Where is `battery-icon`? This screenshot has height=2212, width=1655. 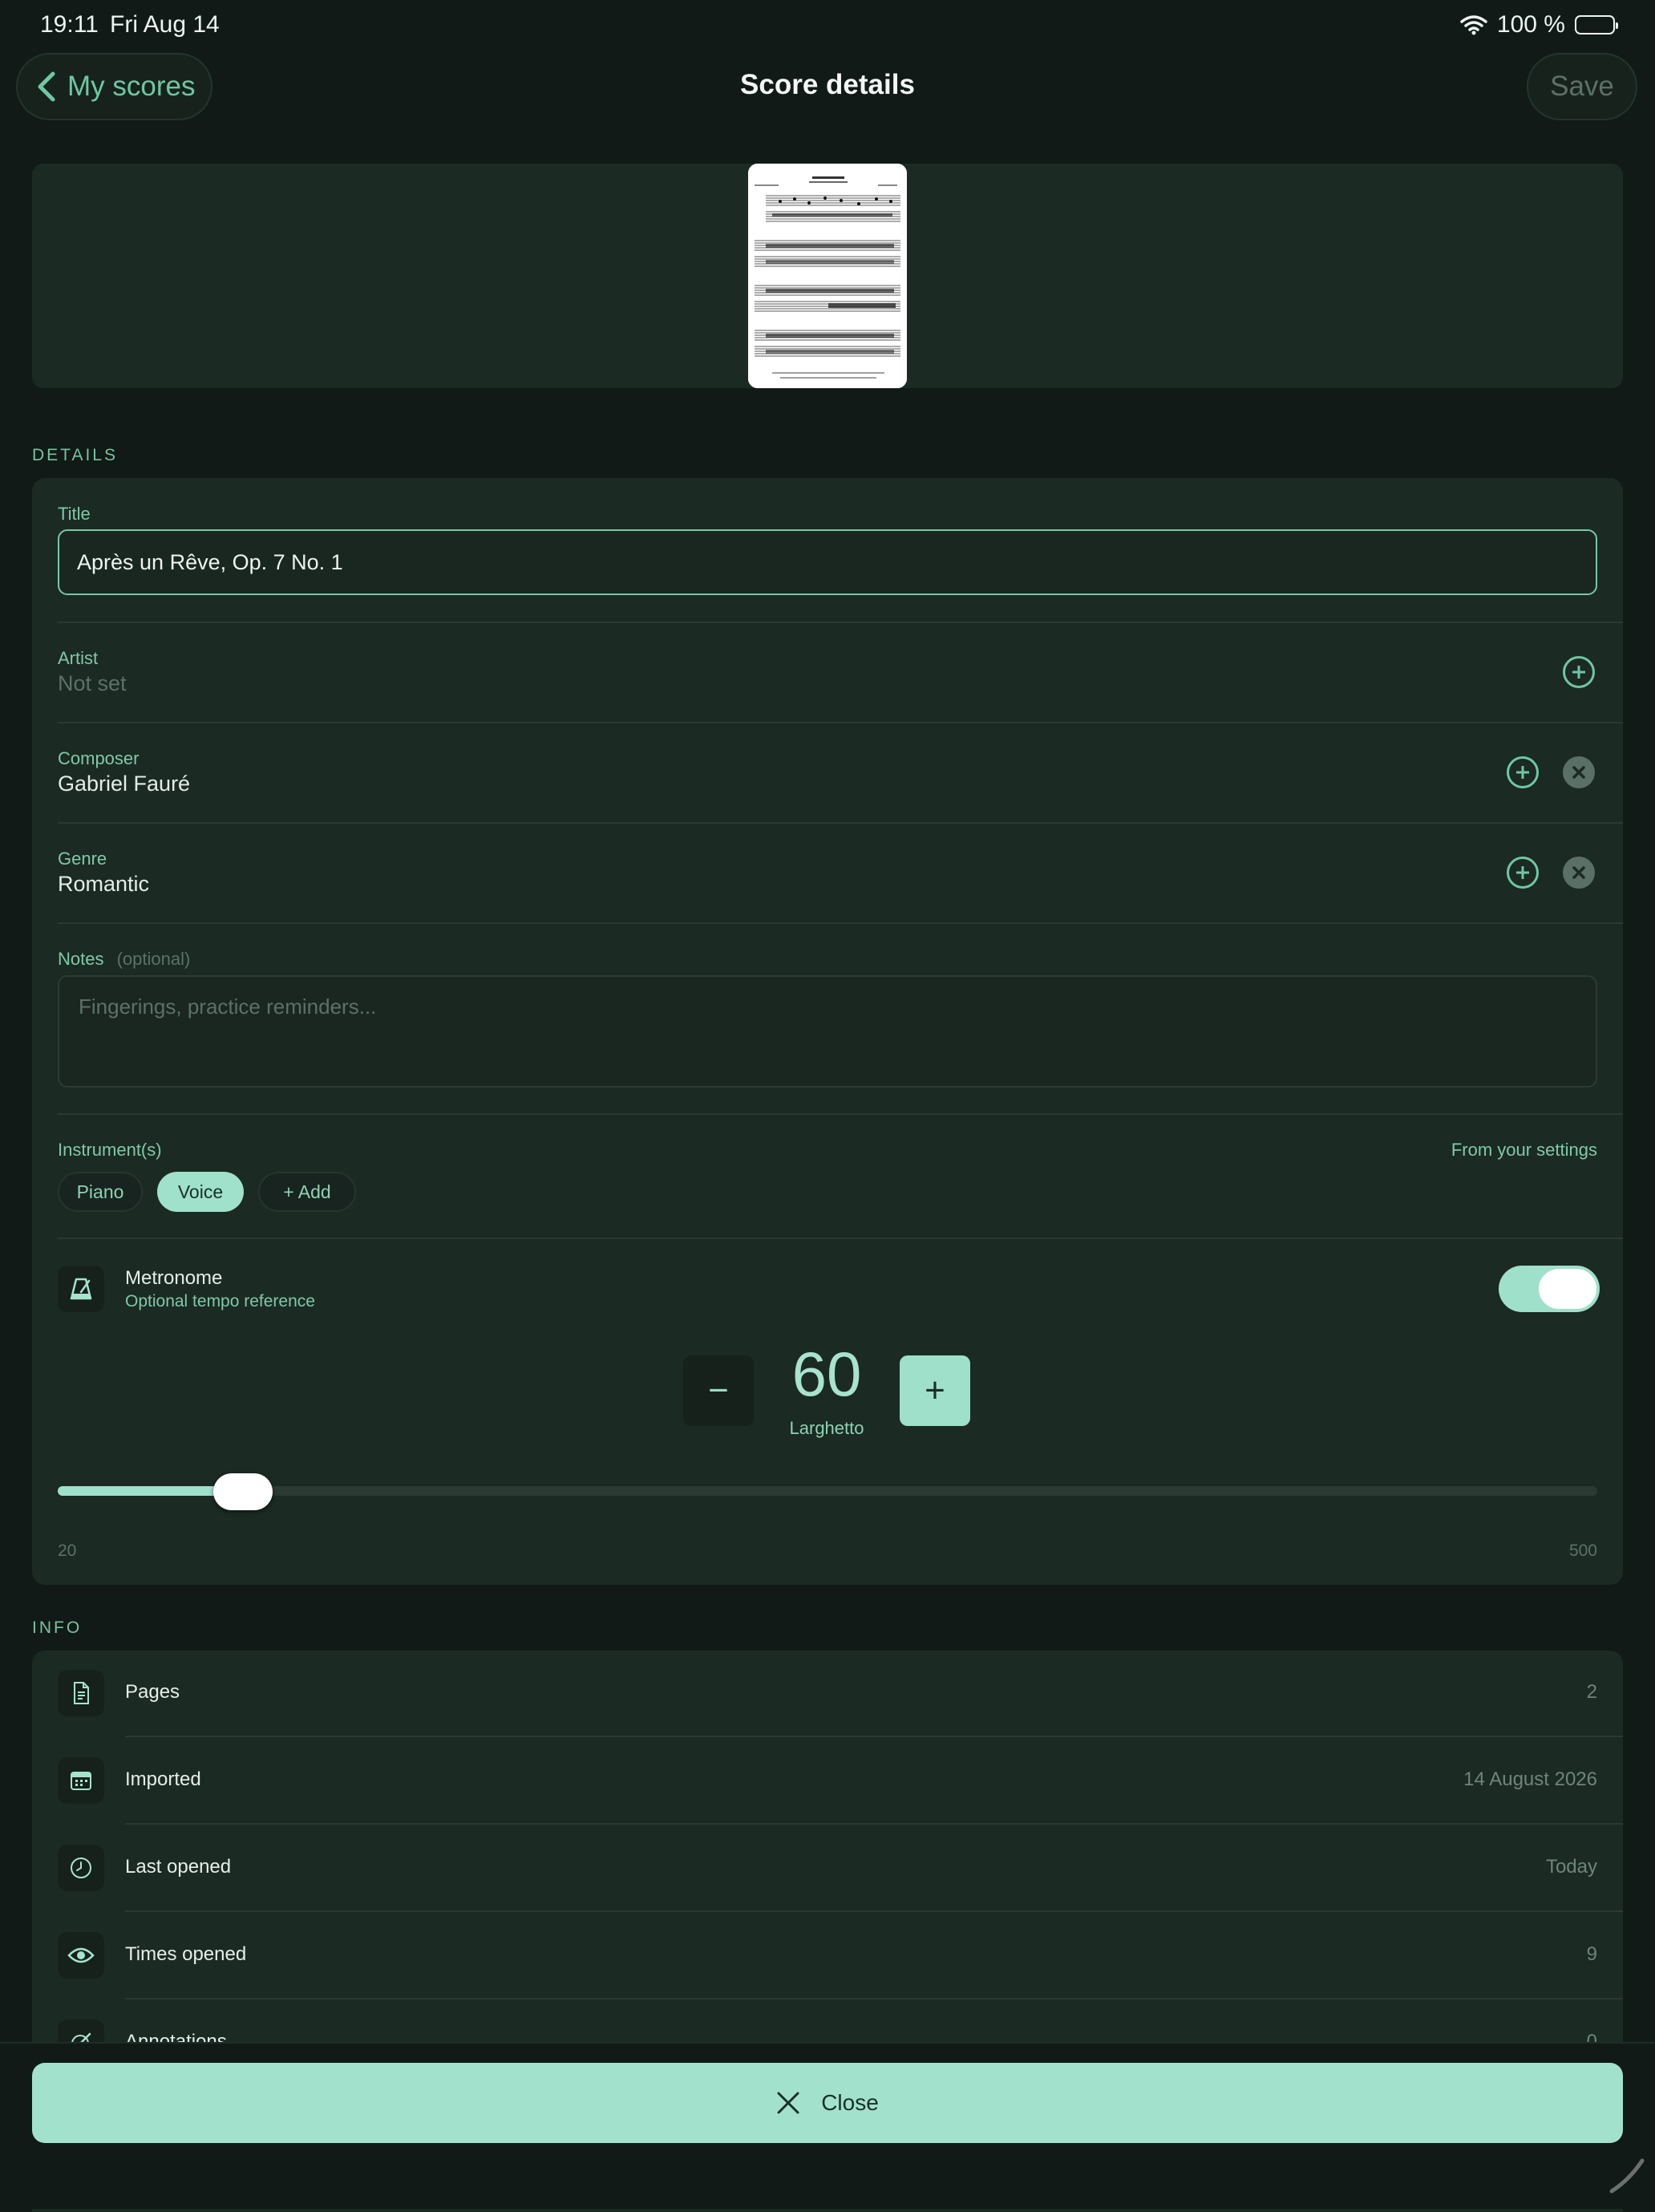 battery-icon is located at coordinates (1596, 24).